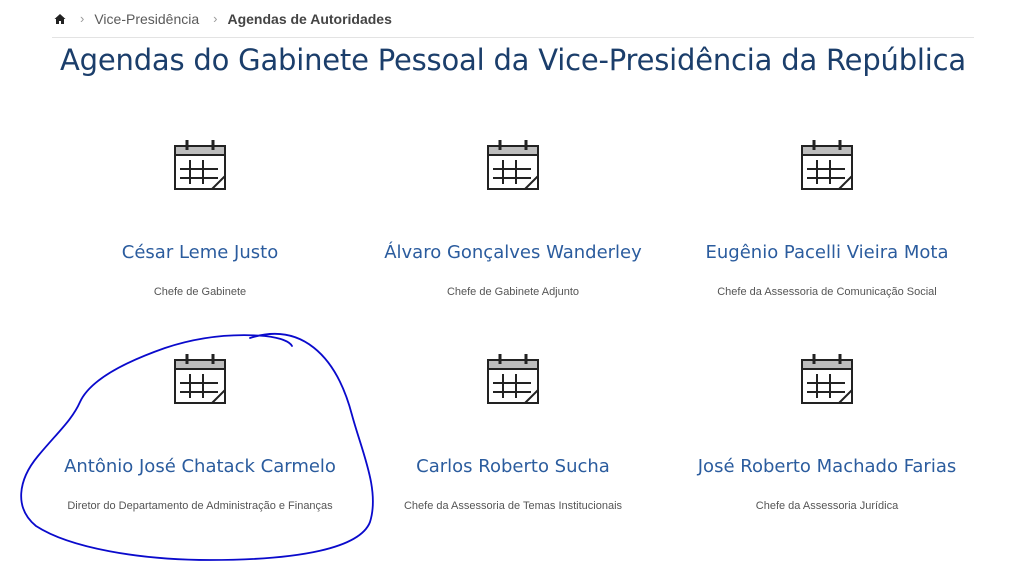  I want to click on authority-name-link: Carlos Roberto Sucha, so click(513, 466).